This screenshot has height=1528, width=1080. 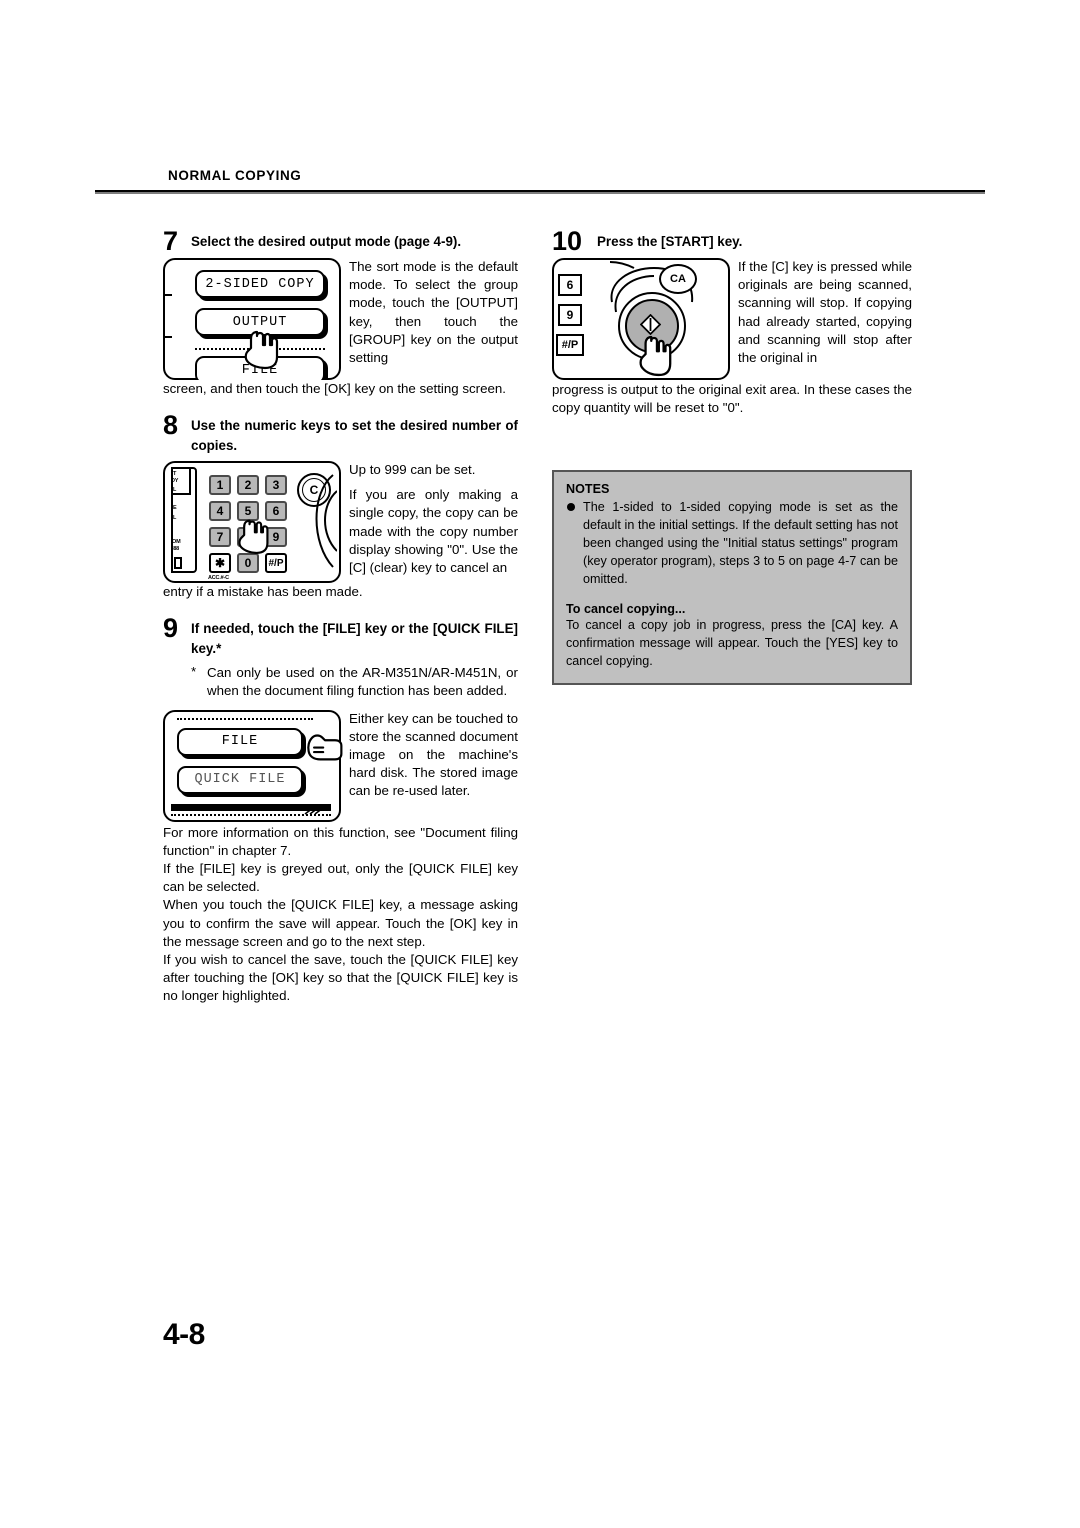 I want to click on panel-key-9: 9, so click(x=570, y=315).